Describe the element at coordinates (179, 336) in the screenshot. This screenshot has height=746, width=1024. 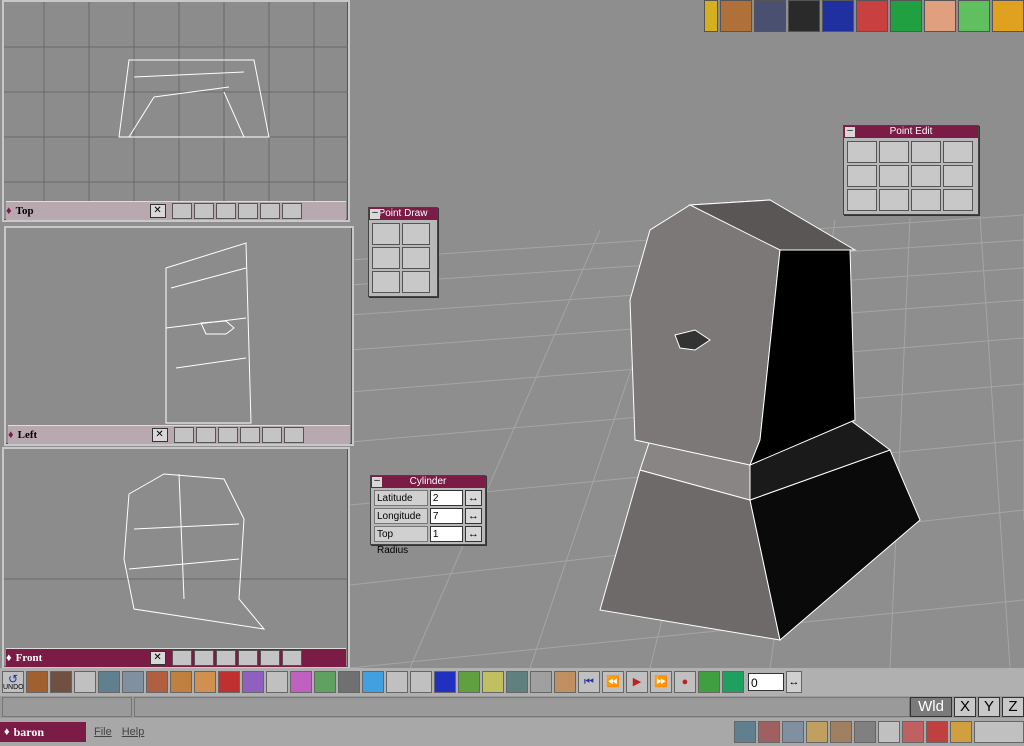
I see `left-viewport: ♦ Left ✕` at that location.